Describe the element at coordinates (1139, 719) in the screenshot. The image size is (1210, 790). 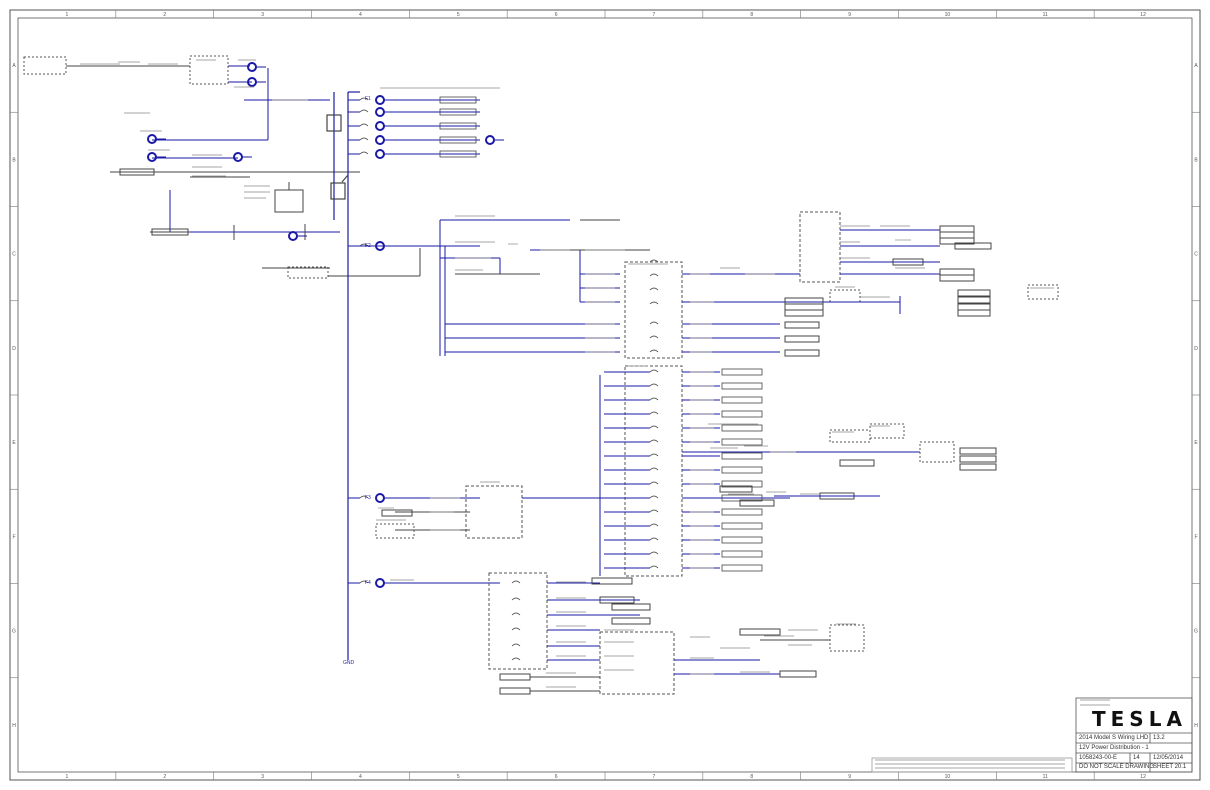
I see `tesla-logo: TESLA` at that location.